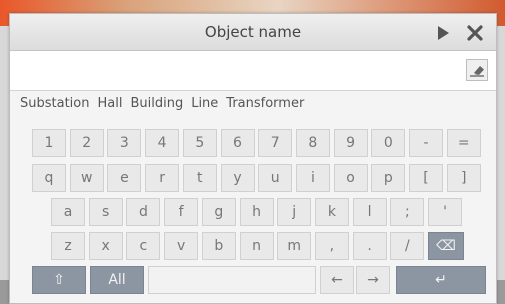 The height and width of the screenshot is (304, 505). What do you see at coordinates (256, 212) in the screenshot?
I see `key-2-5: h` at bounding box center [256, 212].